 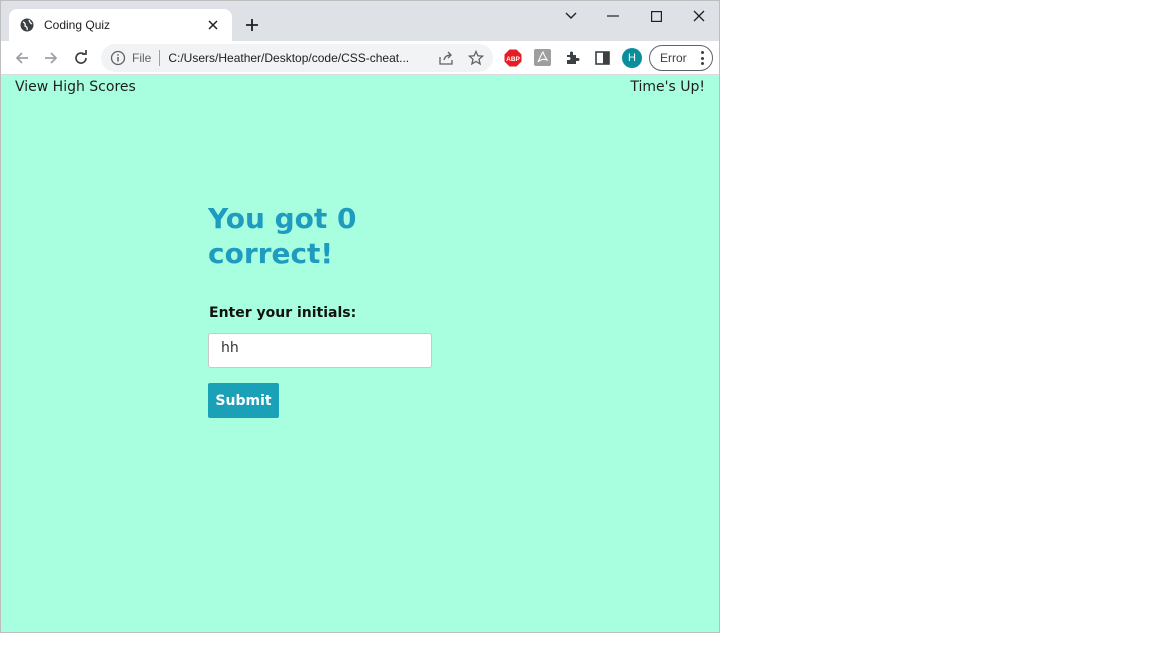 What do you see at coordinates (673, 58) in the screenshot?
I see `error-label: Error` at bounding box center [673, 58].